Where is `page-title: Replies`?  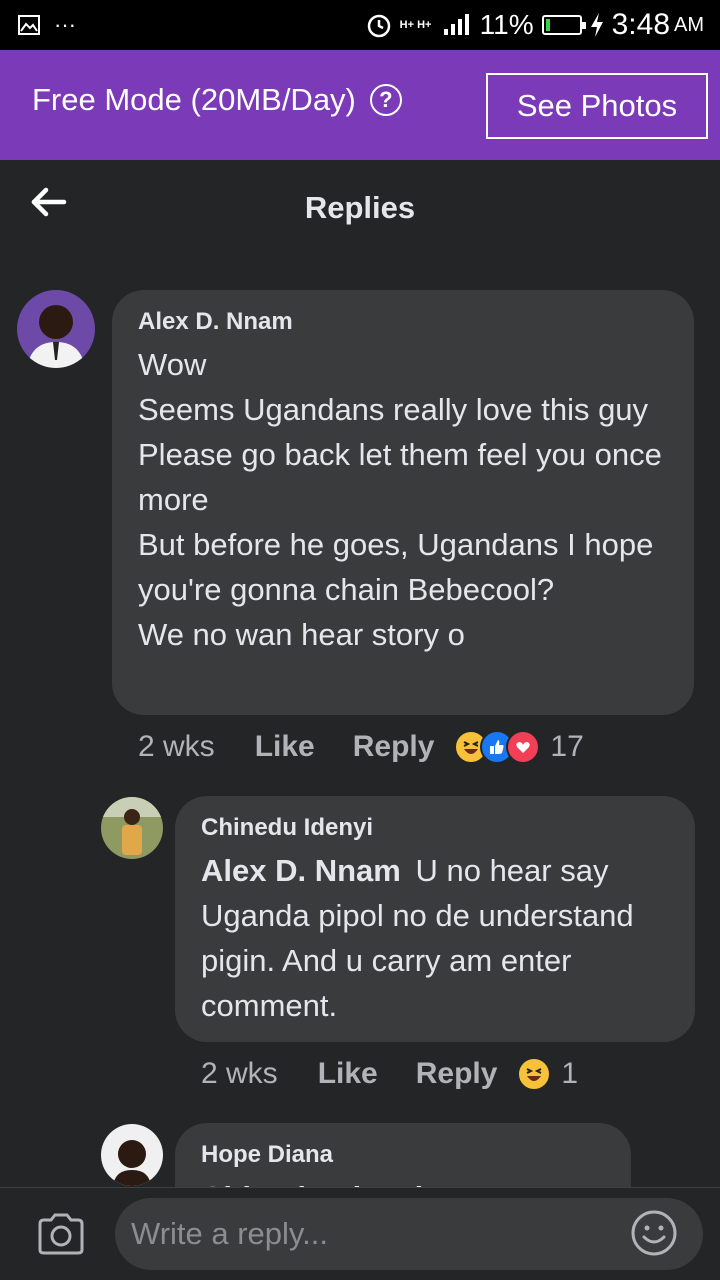
page-title: Replies is located at coordinates (360, 207).